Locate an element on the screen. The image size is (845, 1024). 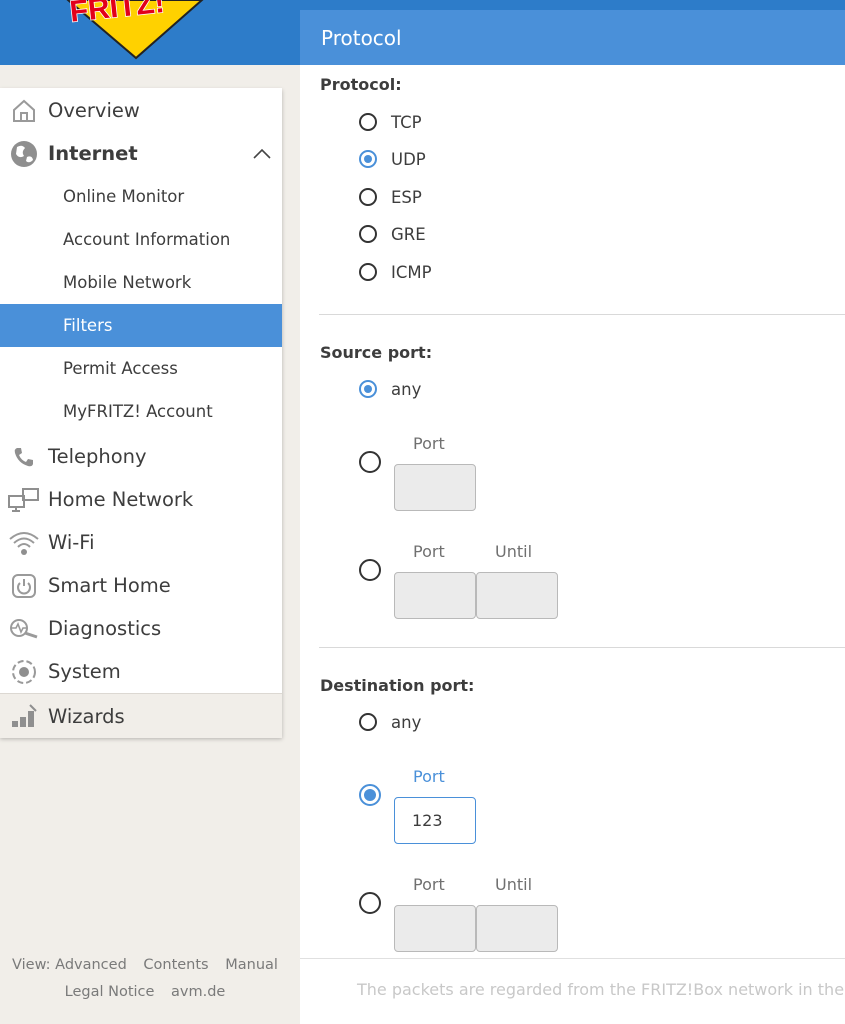
destination-range-from-input is located at coordinates (435, 928).